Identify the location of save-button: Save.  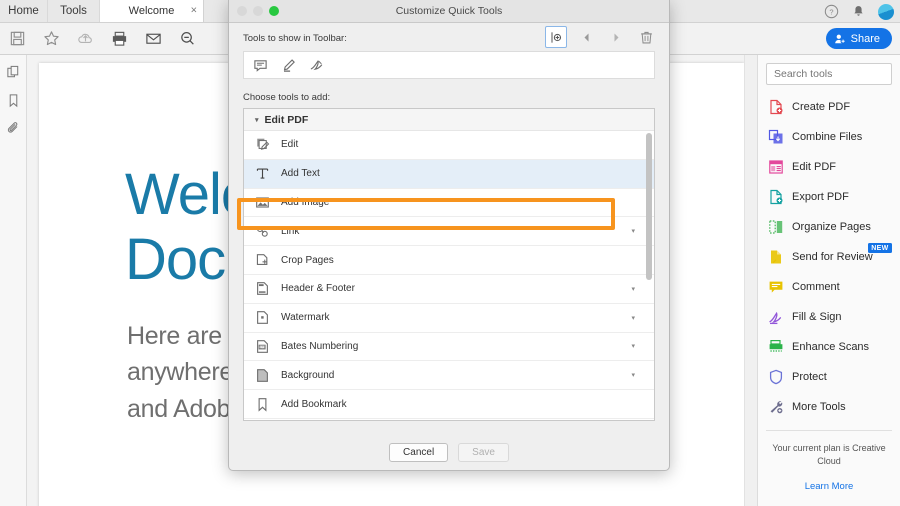
(483, 452).